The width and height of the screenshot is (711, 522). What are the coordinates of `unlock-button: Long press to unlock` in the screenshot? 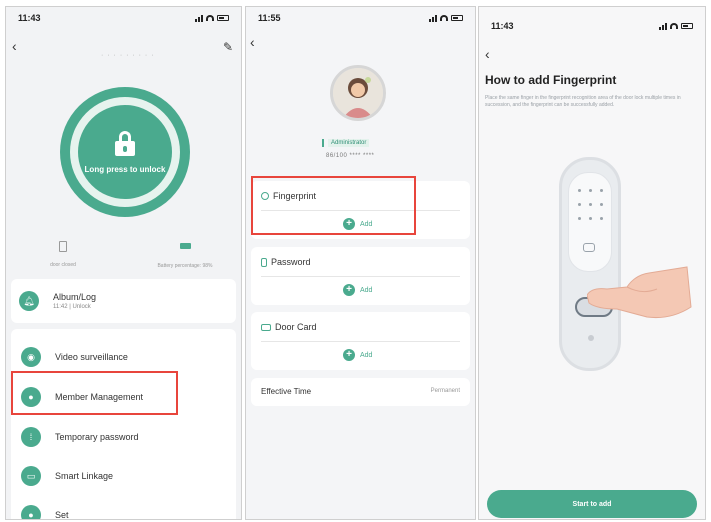 It's located at (125, 152).